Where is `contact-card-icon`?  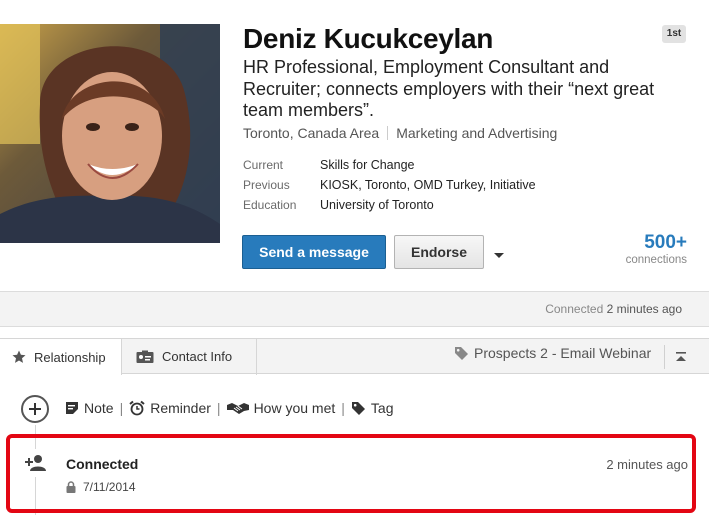 contact-card-icon is located at coordinates (145, 356).